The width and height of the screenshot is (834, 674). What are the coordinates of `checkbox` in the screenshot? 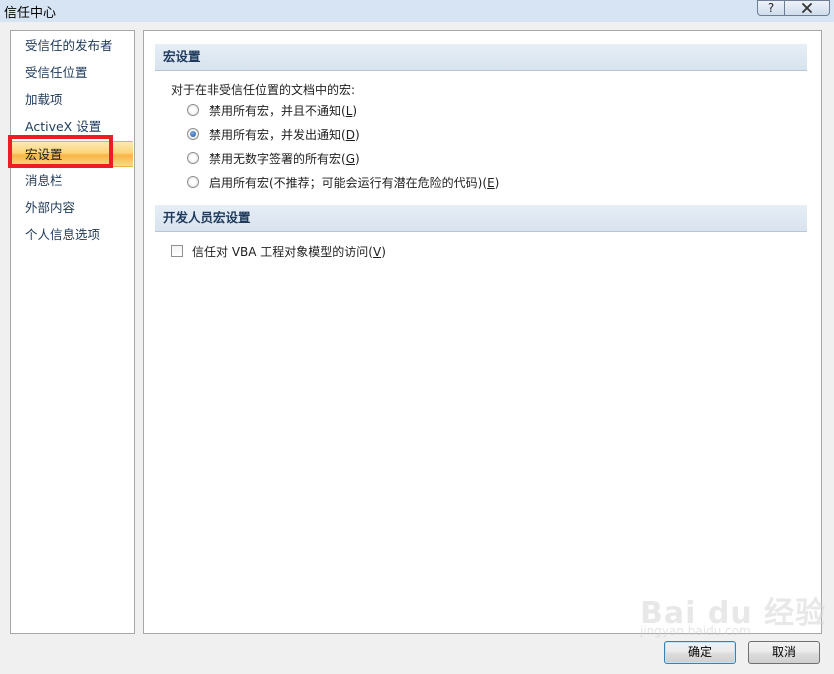 It's located at (177, 251).